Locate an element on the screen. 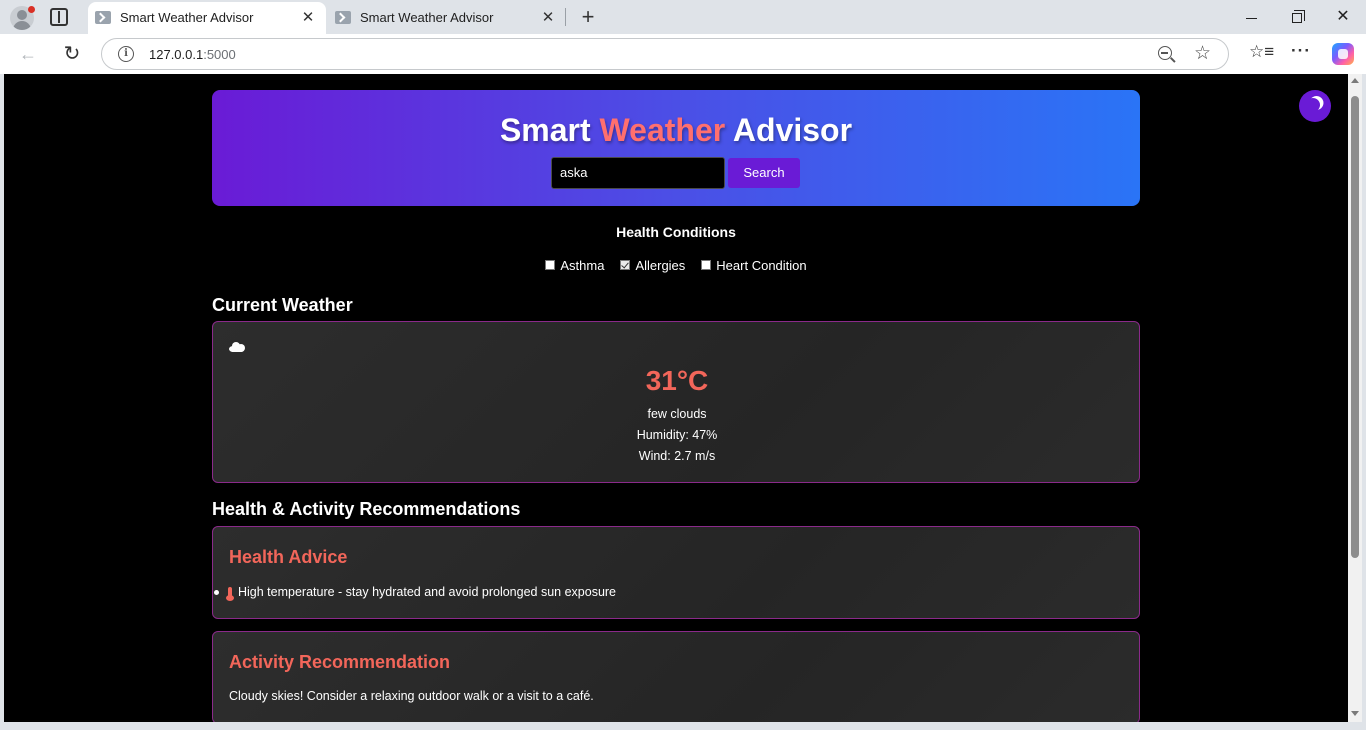 Image resolution: width=1366 pixels, height=730 pixels. moon-icon is located at coordinates (1312, 104).